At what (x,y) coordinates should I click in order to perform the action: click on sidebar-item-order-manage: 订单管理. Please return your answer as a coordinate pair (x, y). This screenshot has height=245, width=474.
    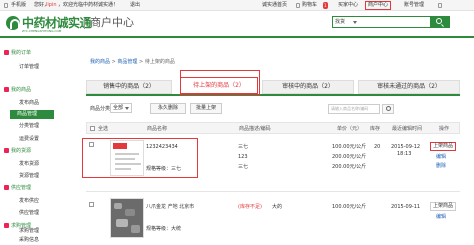
    Looking at the image, I should click on (34, 67).